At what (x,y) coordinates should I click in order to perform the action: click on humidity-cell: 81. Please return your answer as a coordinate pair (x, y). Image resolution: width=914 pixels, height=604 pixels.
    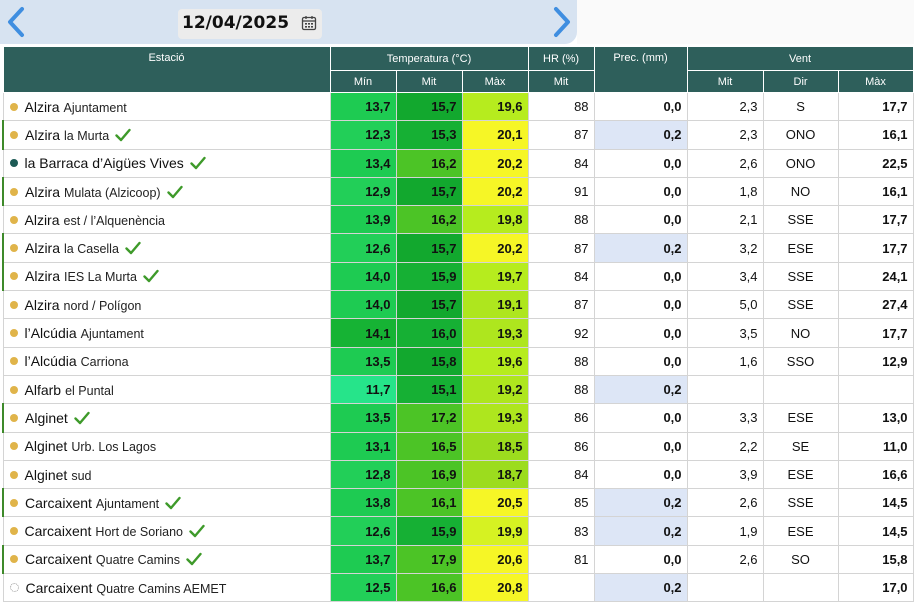
    Looking at the image, I should click on (561, 559).